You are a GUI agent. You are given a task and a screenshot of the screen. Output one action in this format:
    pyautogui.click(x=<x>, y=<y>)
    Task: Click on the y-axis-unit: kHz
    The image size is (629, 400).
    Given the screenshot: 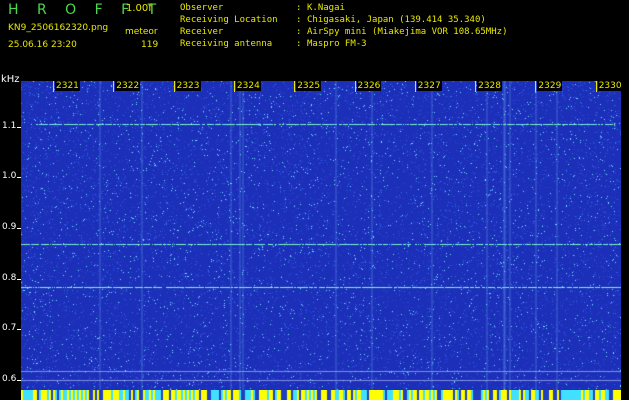 What is the action you would take?
    pyautogui.click(x=10, y=79)
    